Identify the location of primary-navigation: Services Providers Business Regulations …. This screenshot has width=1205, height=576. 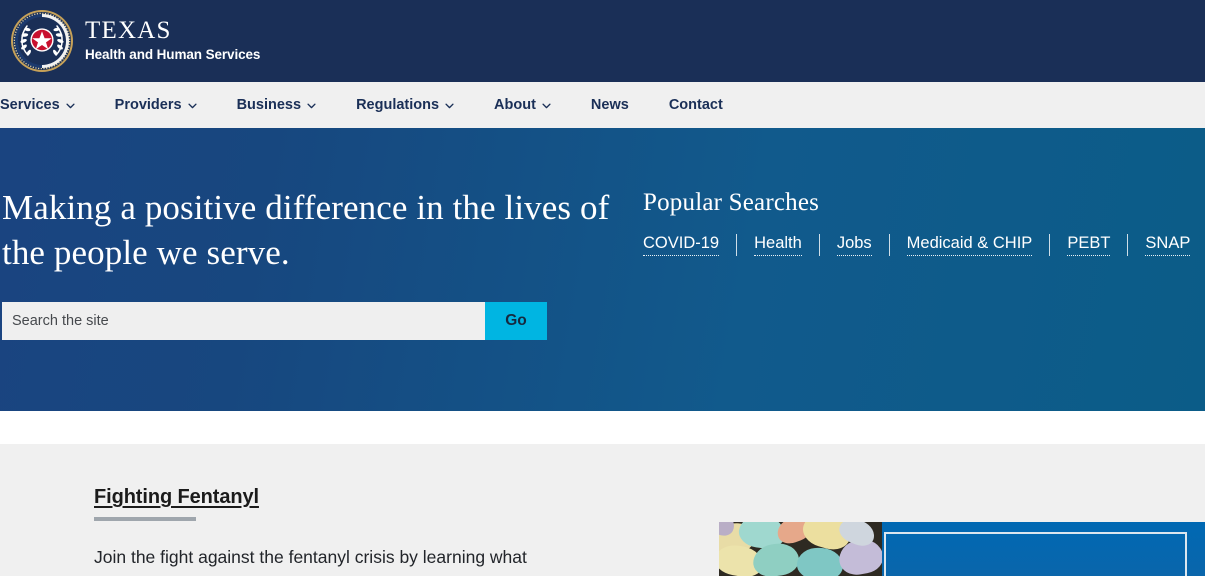
(602, 105).